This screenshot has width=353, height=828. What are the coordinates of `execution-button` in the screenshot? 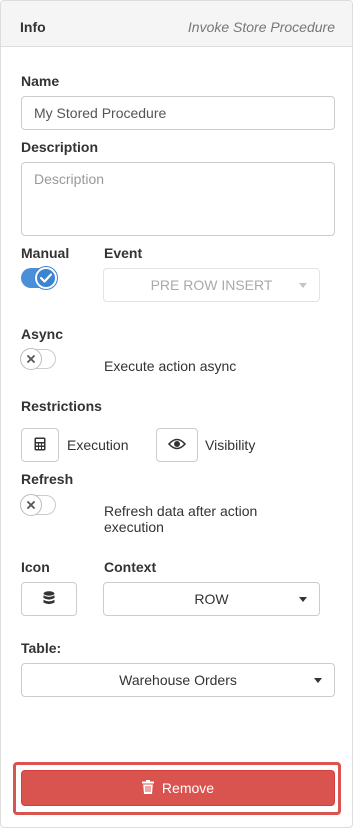 It's located at (40, 445).